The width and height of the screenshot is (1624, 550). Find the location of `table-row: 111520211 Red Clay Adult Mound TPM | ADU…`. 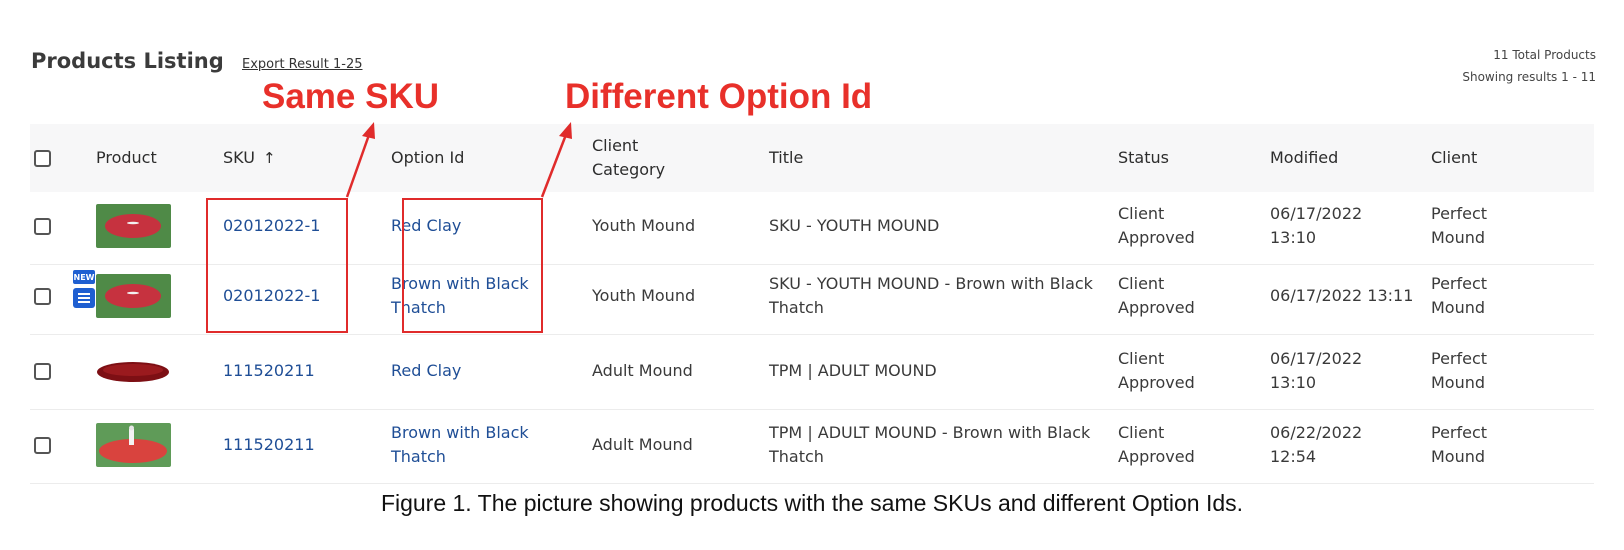

table-row: 111520211 Red Clay Adult Mound TPM | ADU… is located at coordinates (812, 371).